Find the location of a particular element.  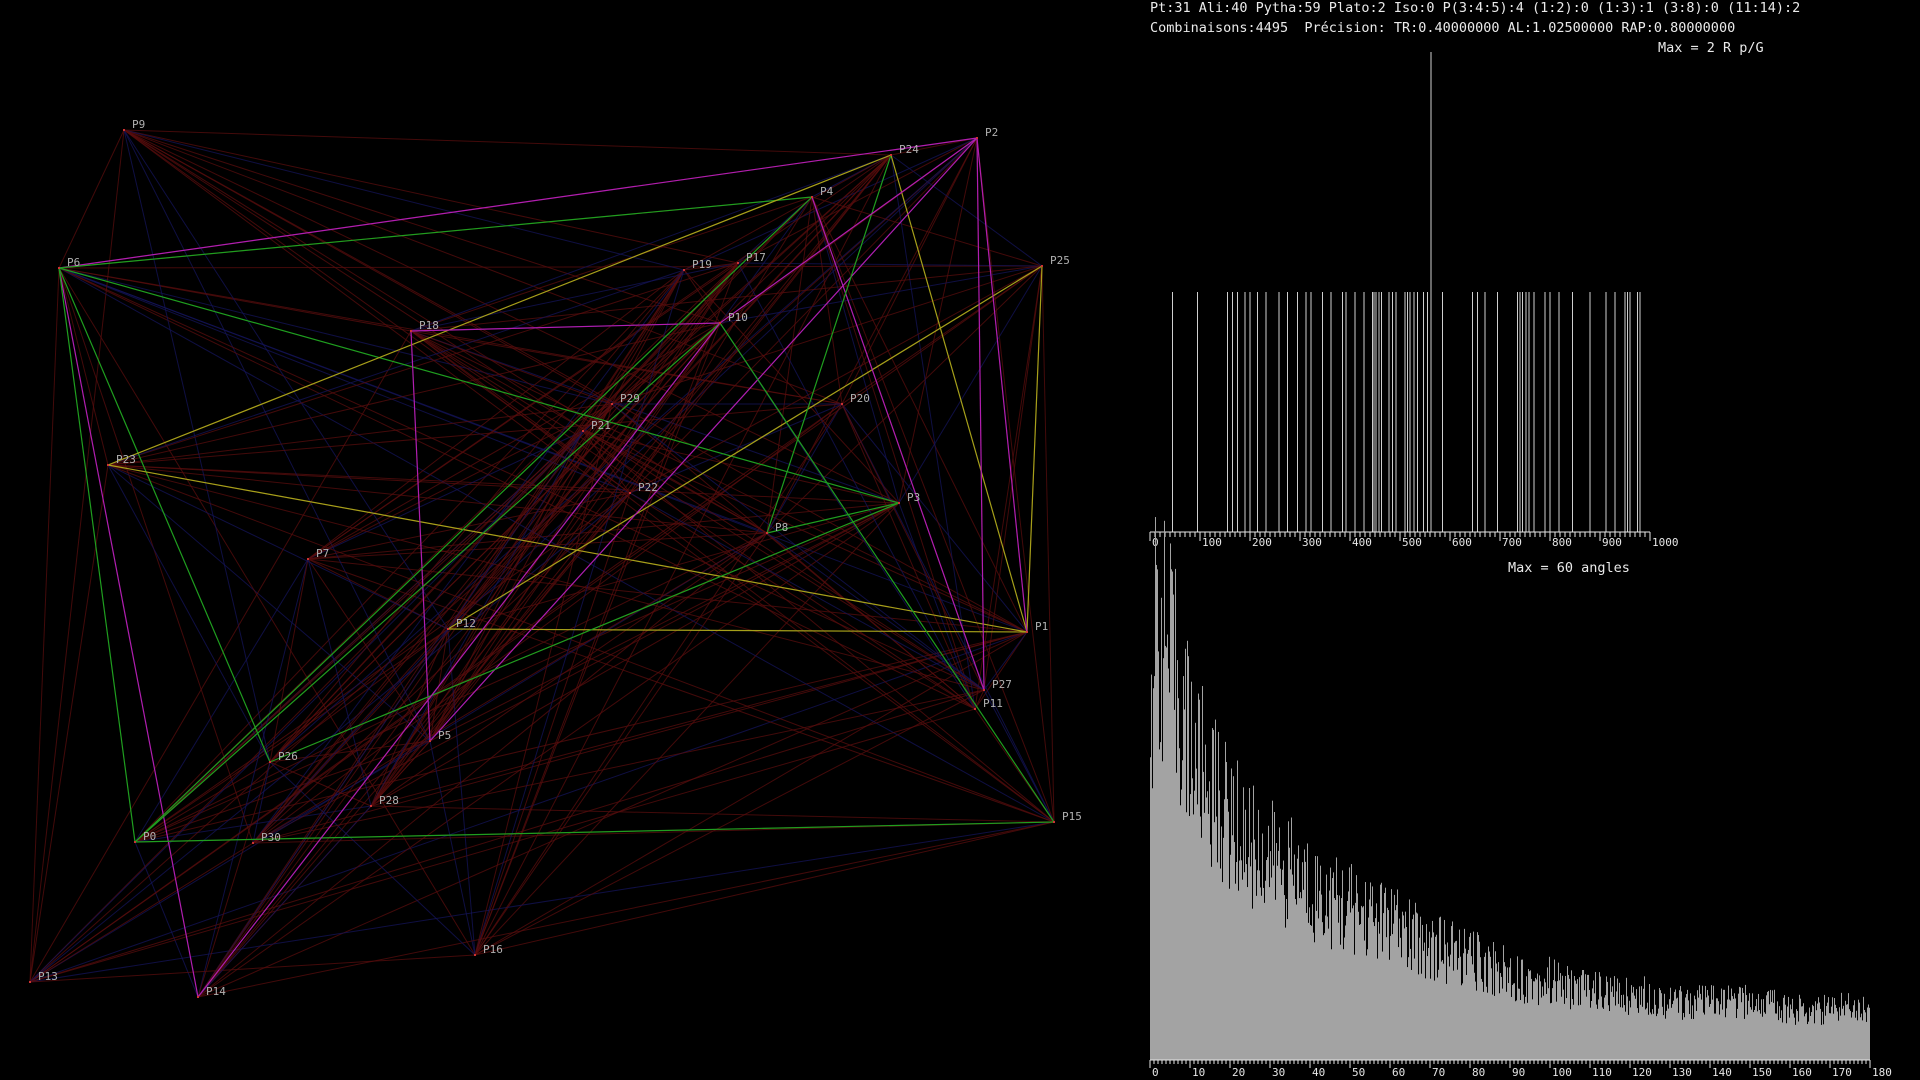

ratio-histogram-title: Max = 2 R p/G is located at coordinates (1711, 48).